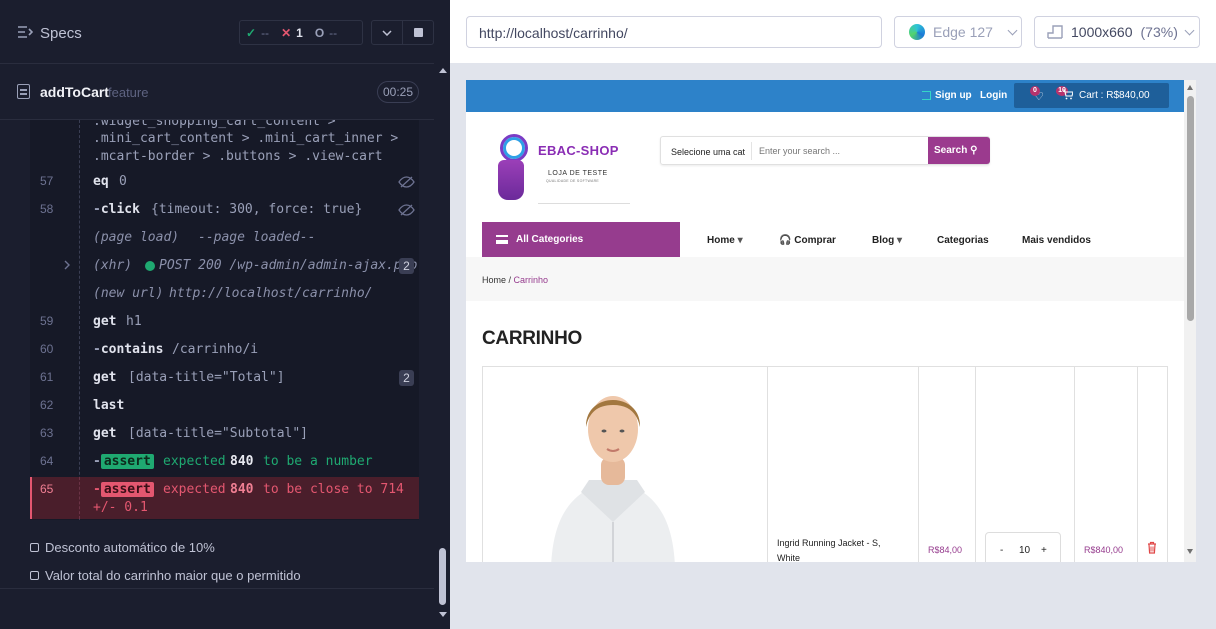  Describe the element at coordinates (1024, 550) in the screenshot. I see `quantity-input: 10` at that location.